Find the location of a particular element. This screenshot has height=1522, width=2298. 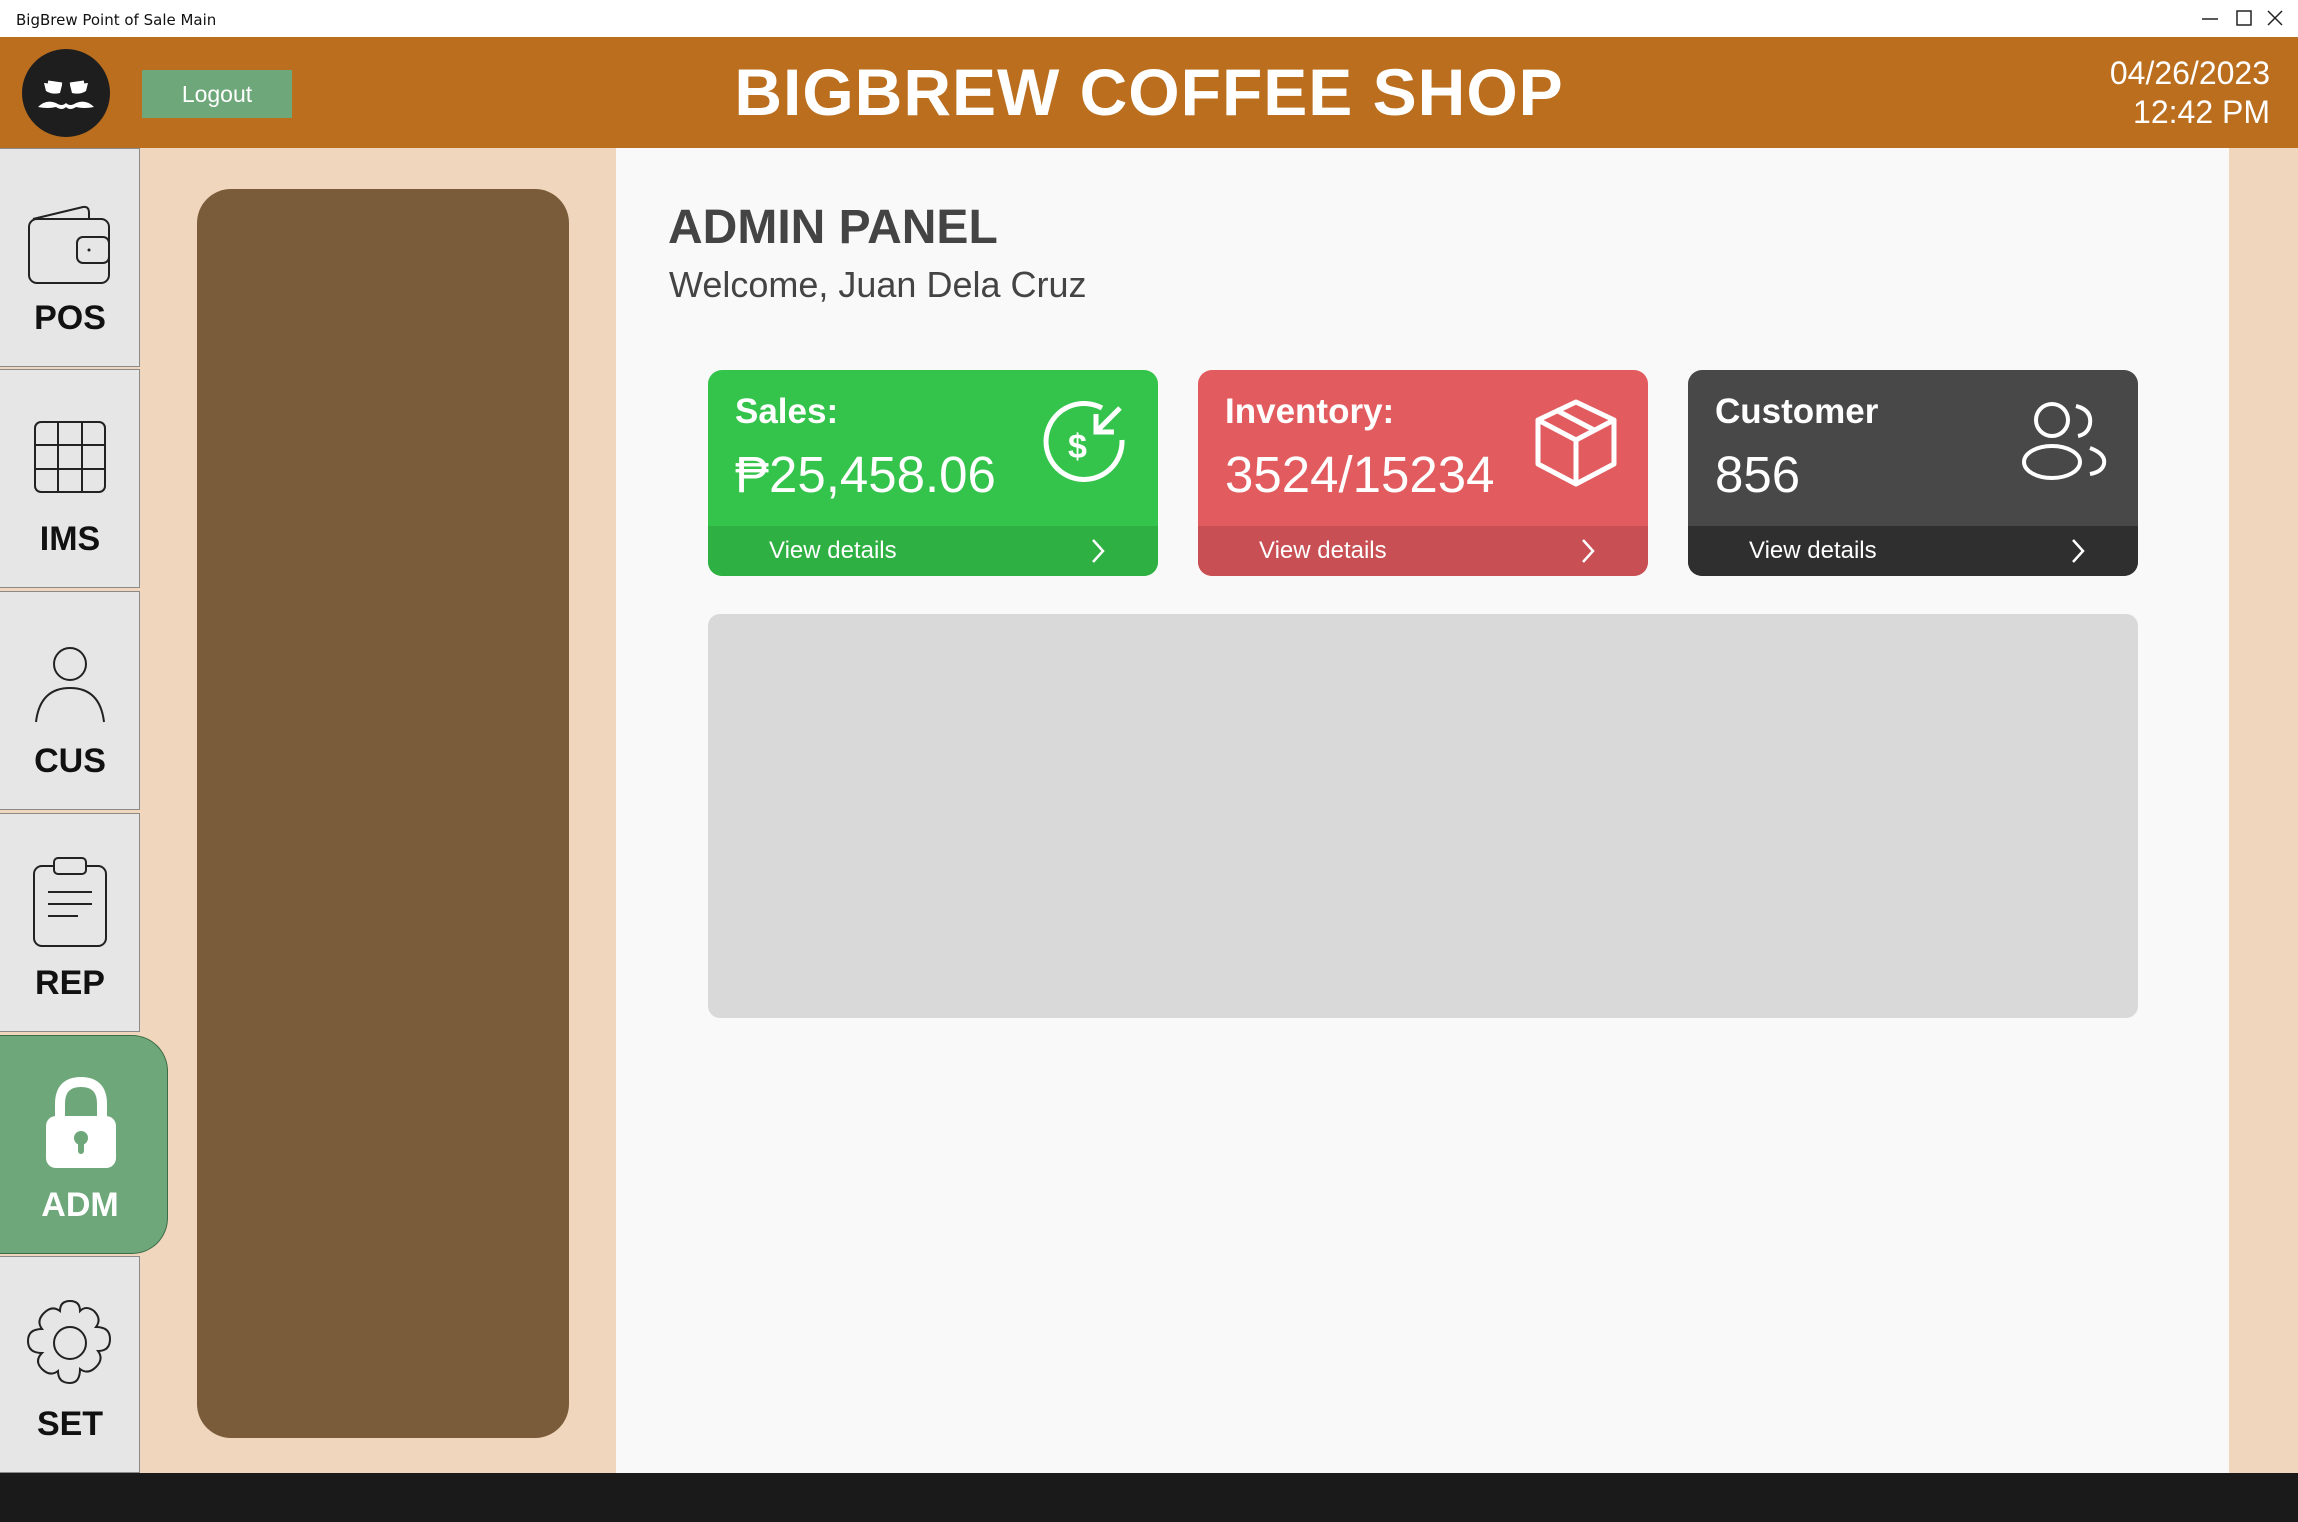

nav-label-ims: IMS is located at coordinates (70, 539).